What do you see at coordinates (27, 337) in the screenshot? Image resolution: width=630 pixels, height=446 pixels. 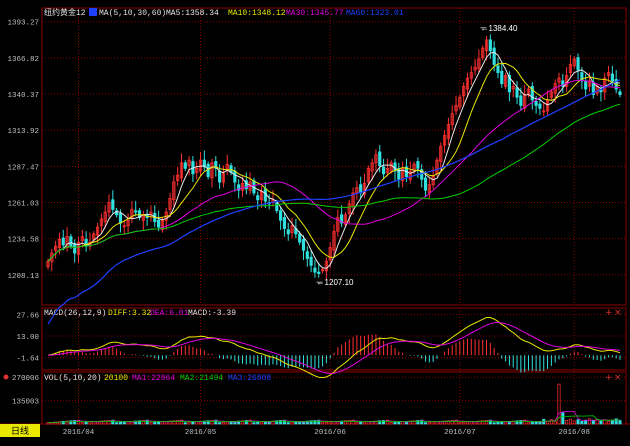 I see `y-axis-macd: 27.66 13.00 -1.64` at bounding box center [27, 337].